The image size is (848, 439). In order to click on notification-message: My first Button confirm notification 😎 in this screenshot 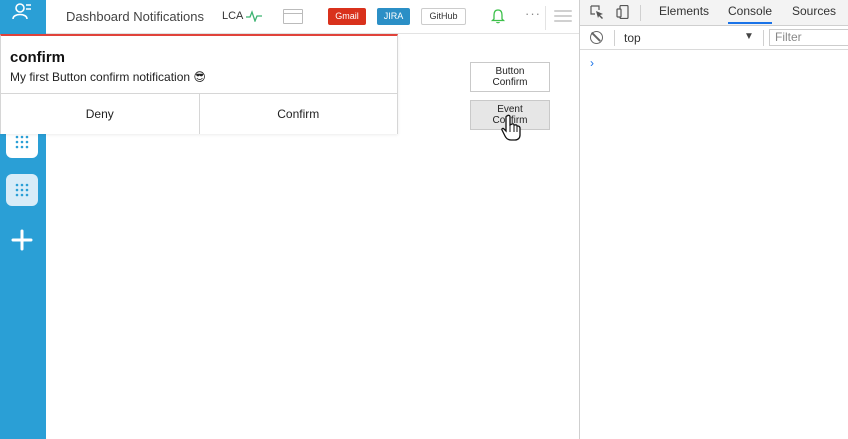, I will do `click(108, 77)`.